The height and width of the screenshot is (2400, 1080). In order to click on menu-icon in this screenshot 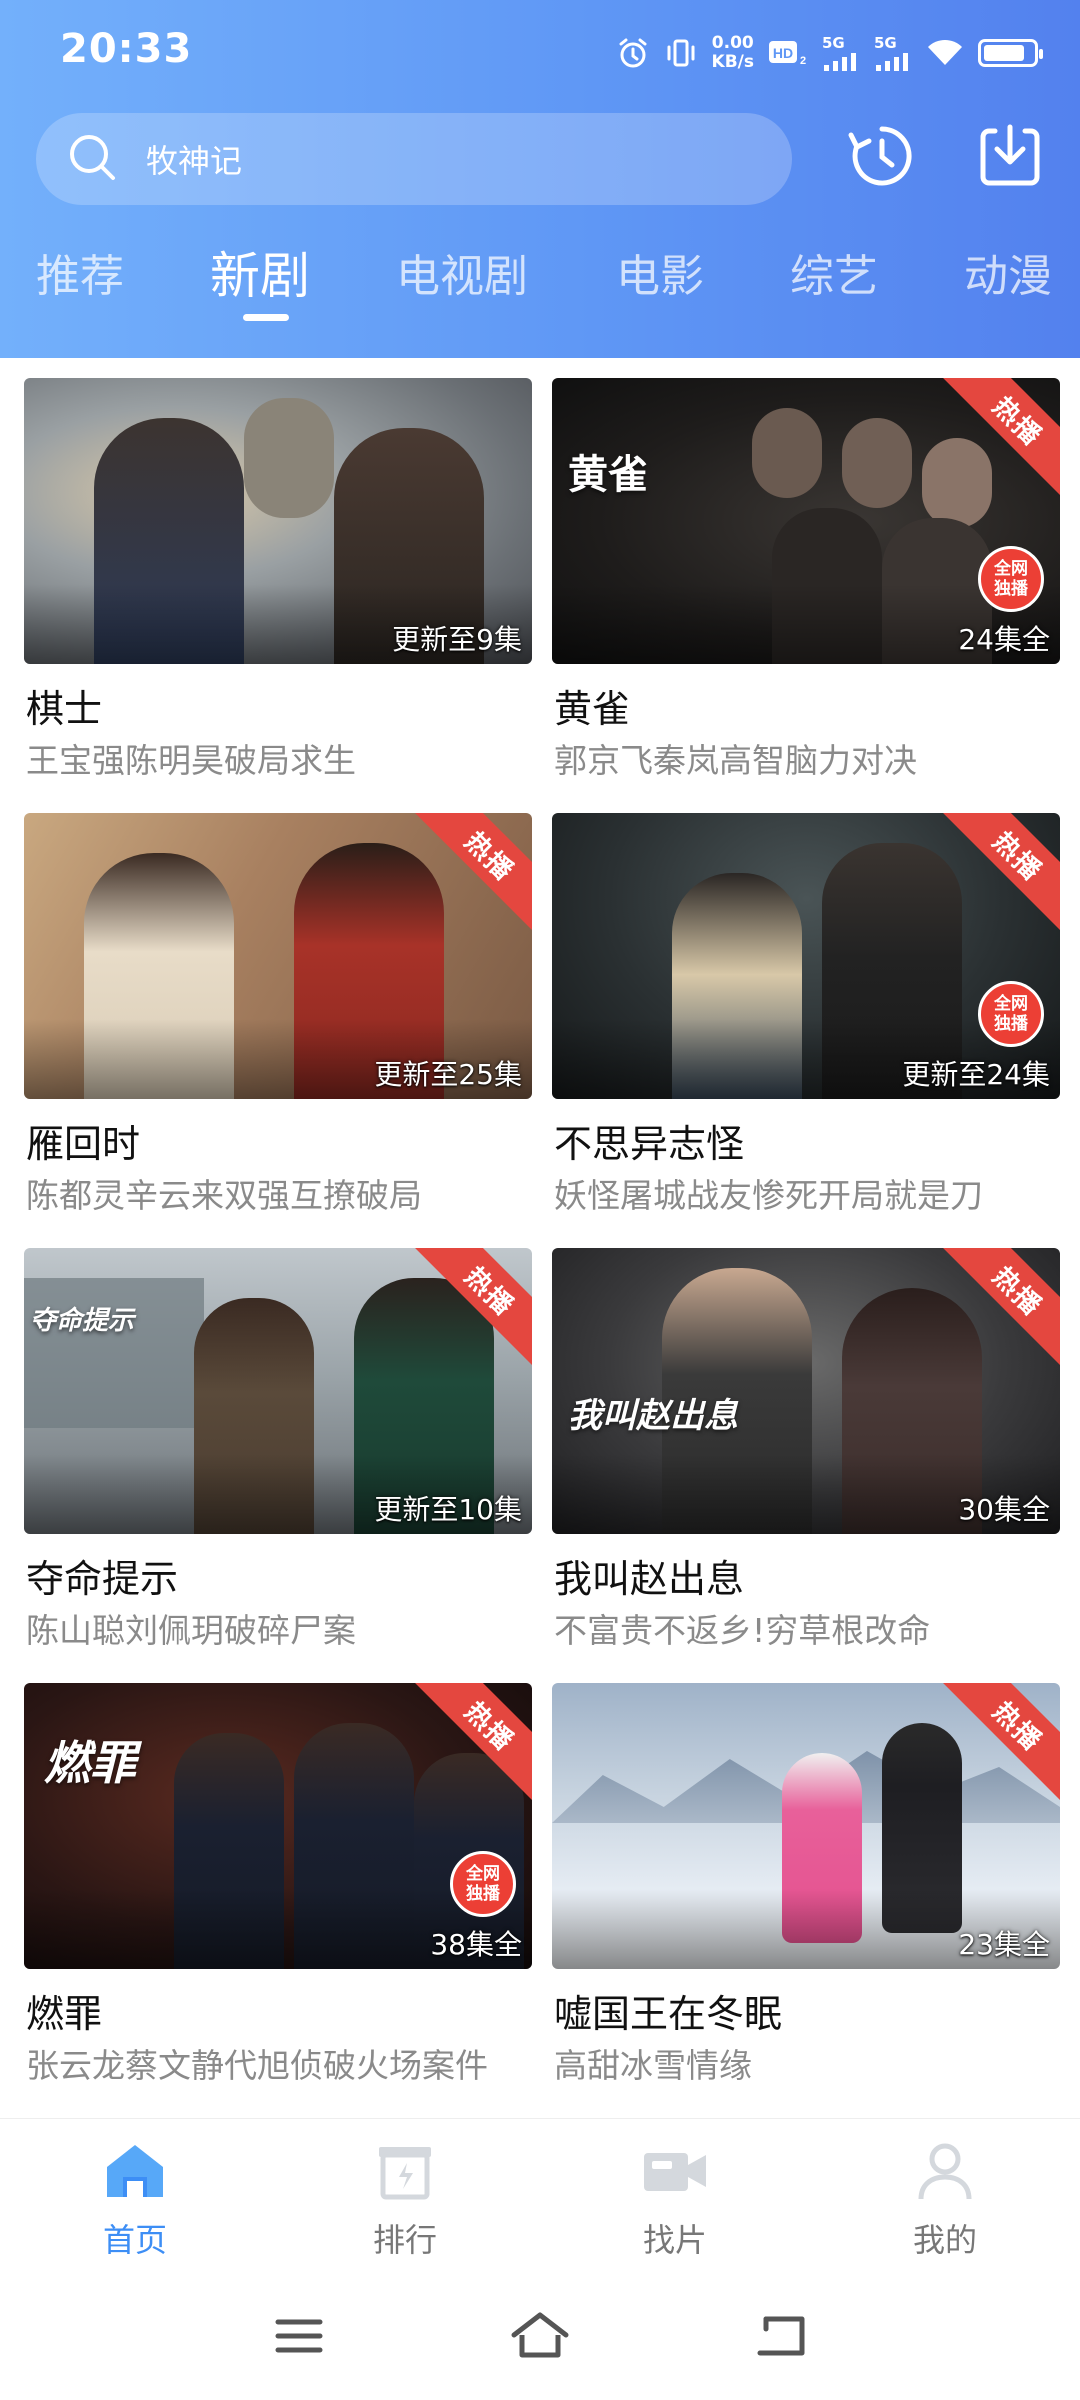, I will do `click(299, 2338)`.